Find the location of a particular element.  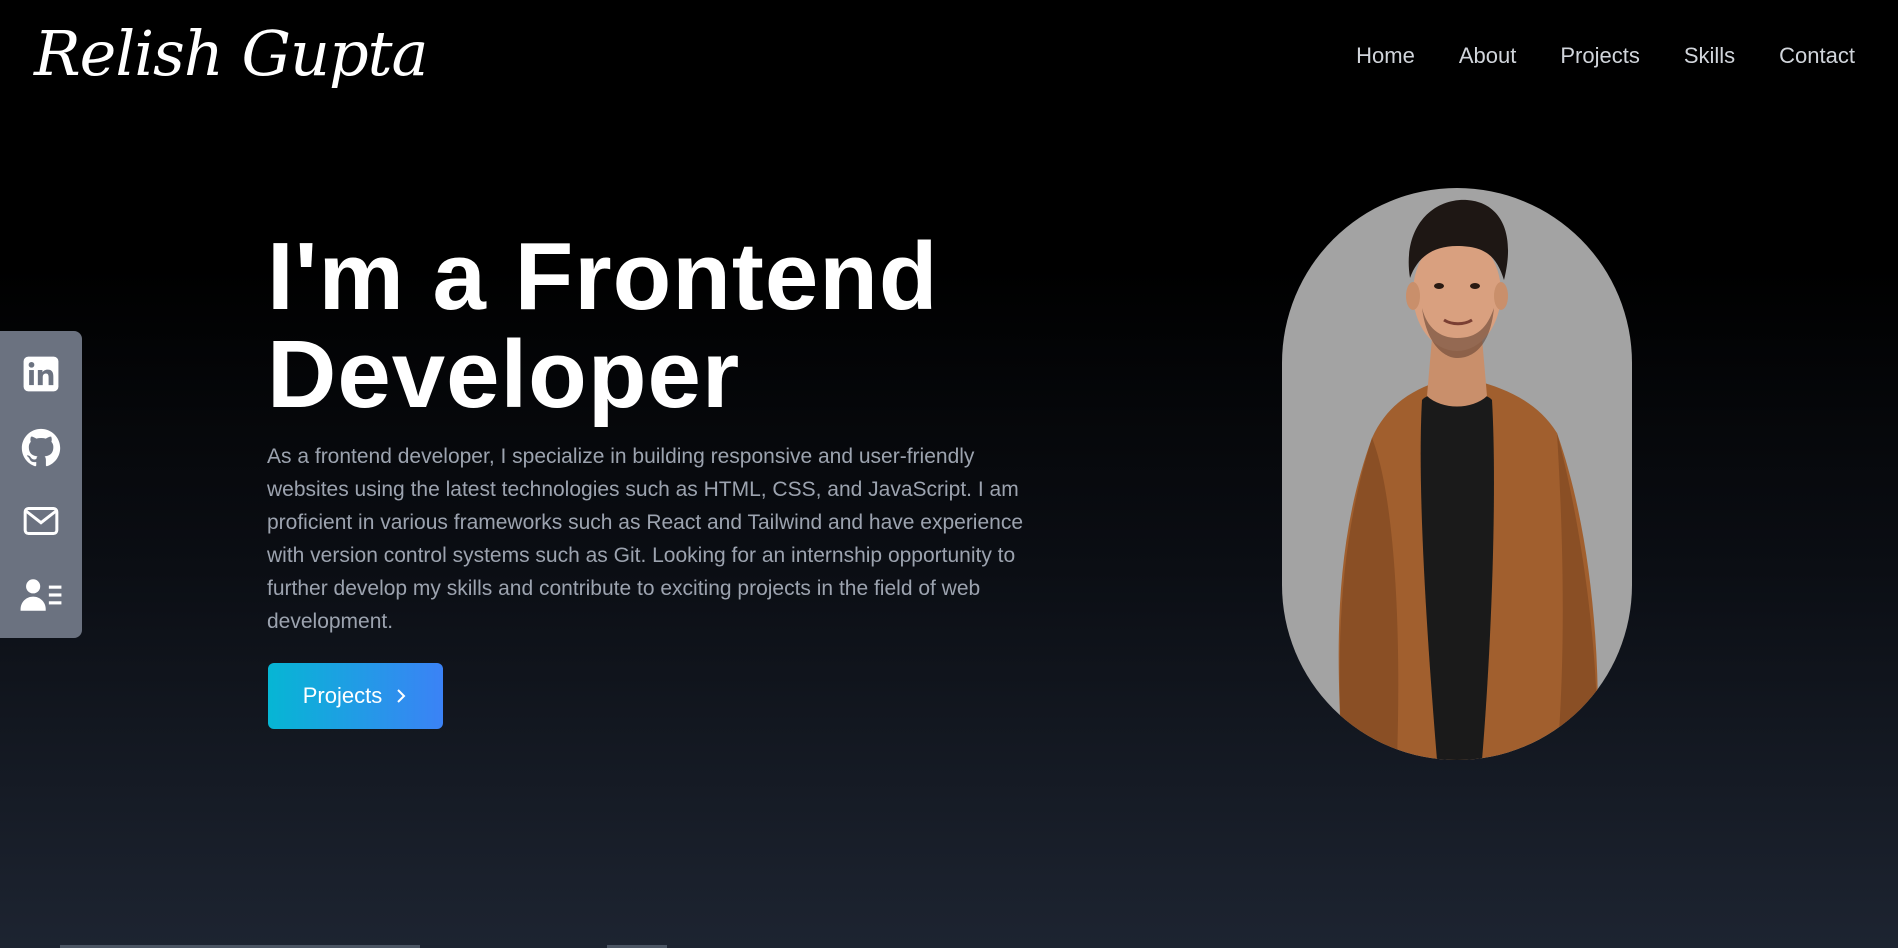

github-icon is located at coordinates (41, 447).